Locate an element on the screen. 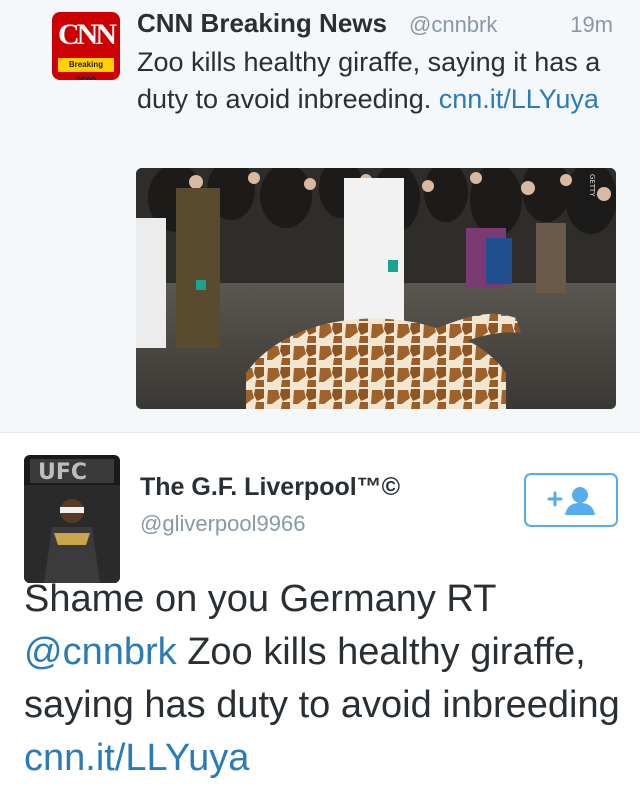  author-avatar: UFC is located at coordinates (72, 519).